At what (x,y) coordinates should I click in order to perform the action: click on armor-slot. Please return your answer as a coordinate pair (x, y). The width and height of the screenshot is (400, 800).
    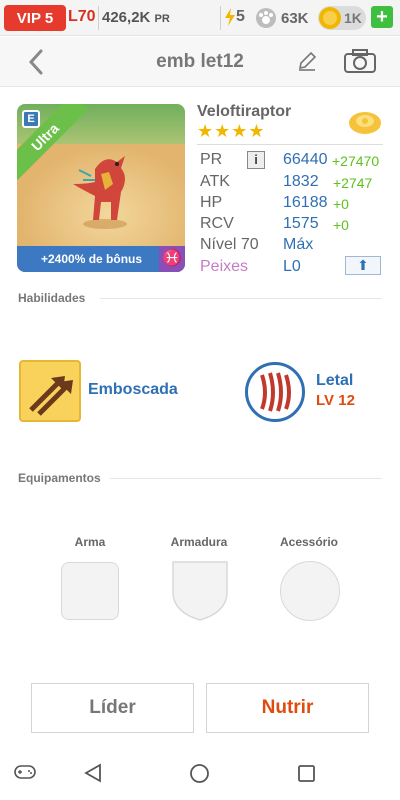
    Looking at the image, I should click on (200, 591).